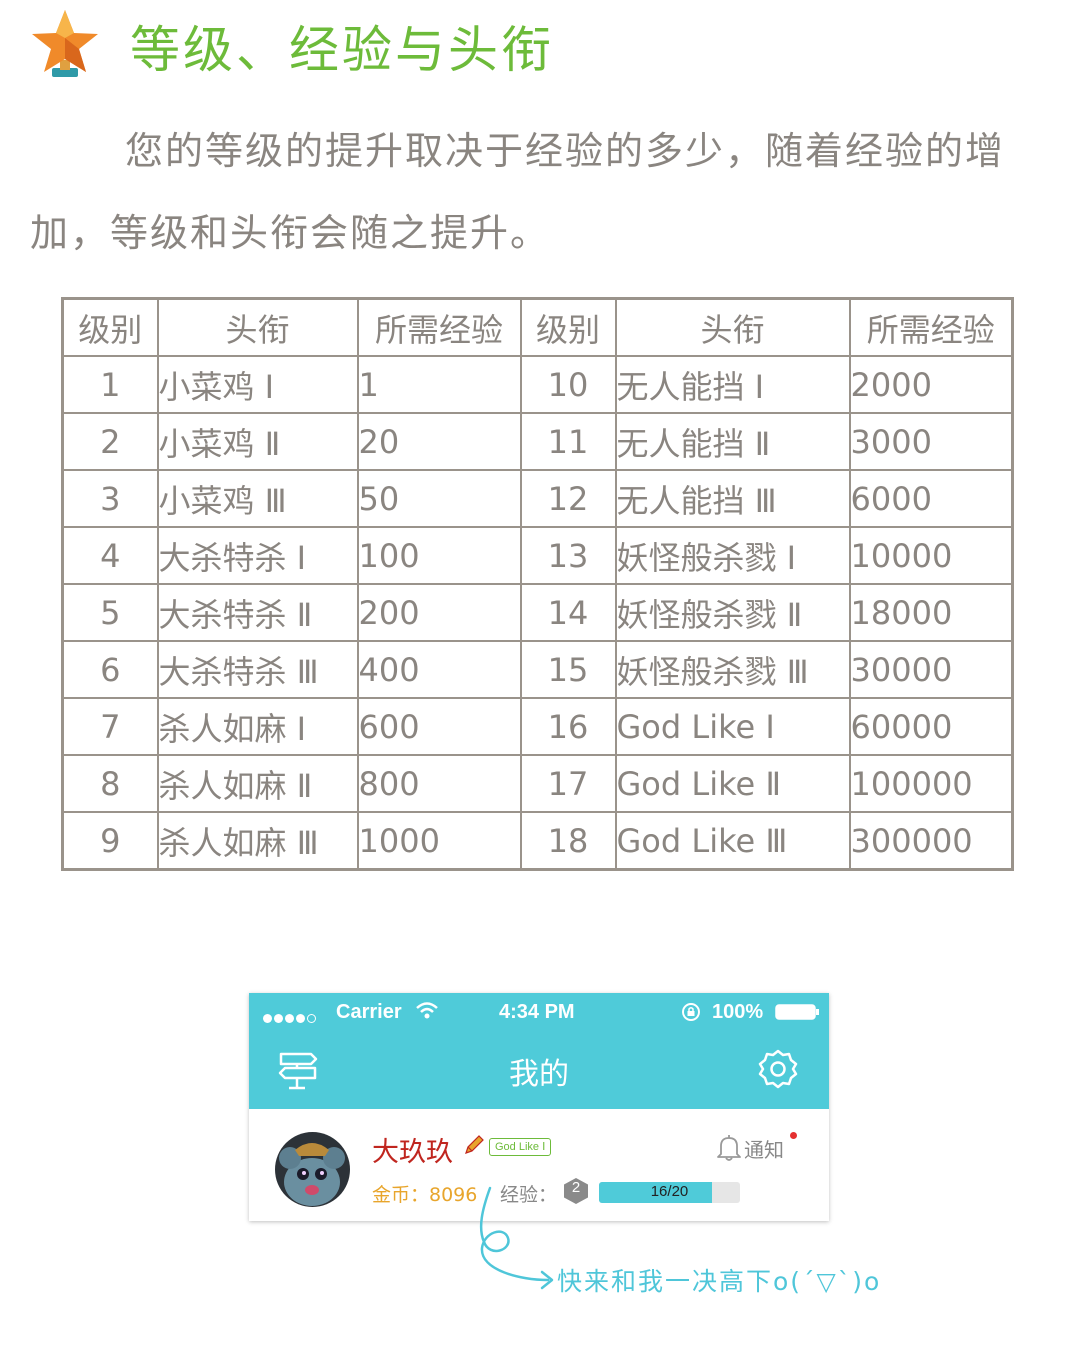 This screenshot has width=1080, height=1354. I want to click on table-row: 3 小菜鸡 Ⅲ 50 12 无人能挡 Ⅲ 6000, so click(537, 498).